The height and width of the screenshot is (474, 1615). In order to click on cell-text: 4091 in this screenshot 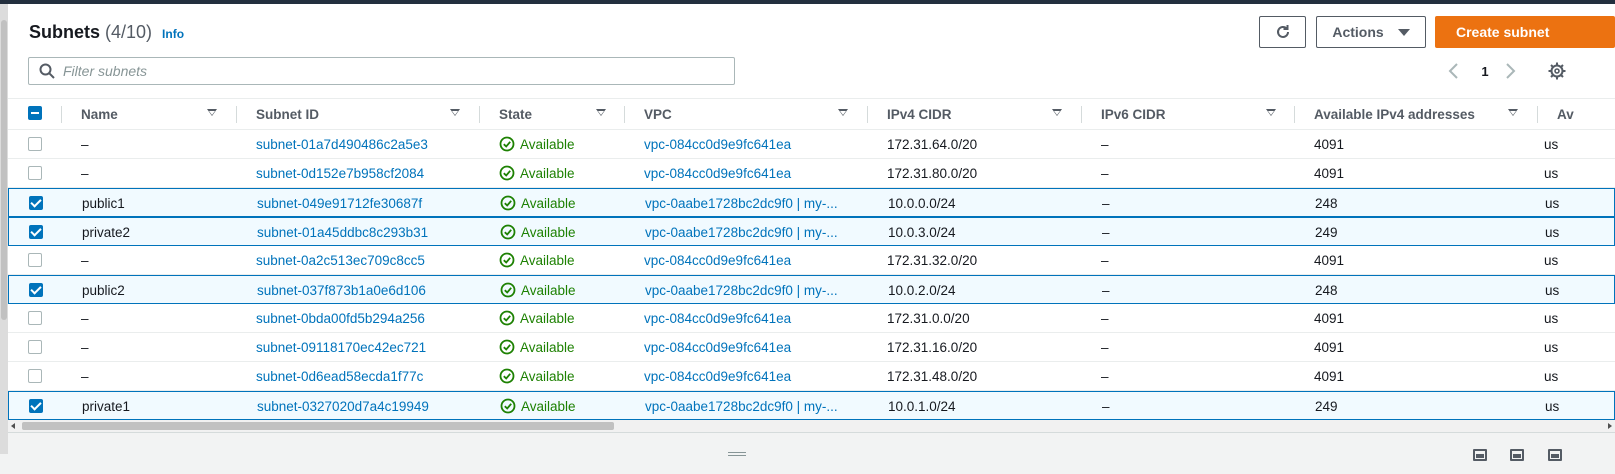, I will do `click(1329, 260)`.